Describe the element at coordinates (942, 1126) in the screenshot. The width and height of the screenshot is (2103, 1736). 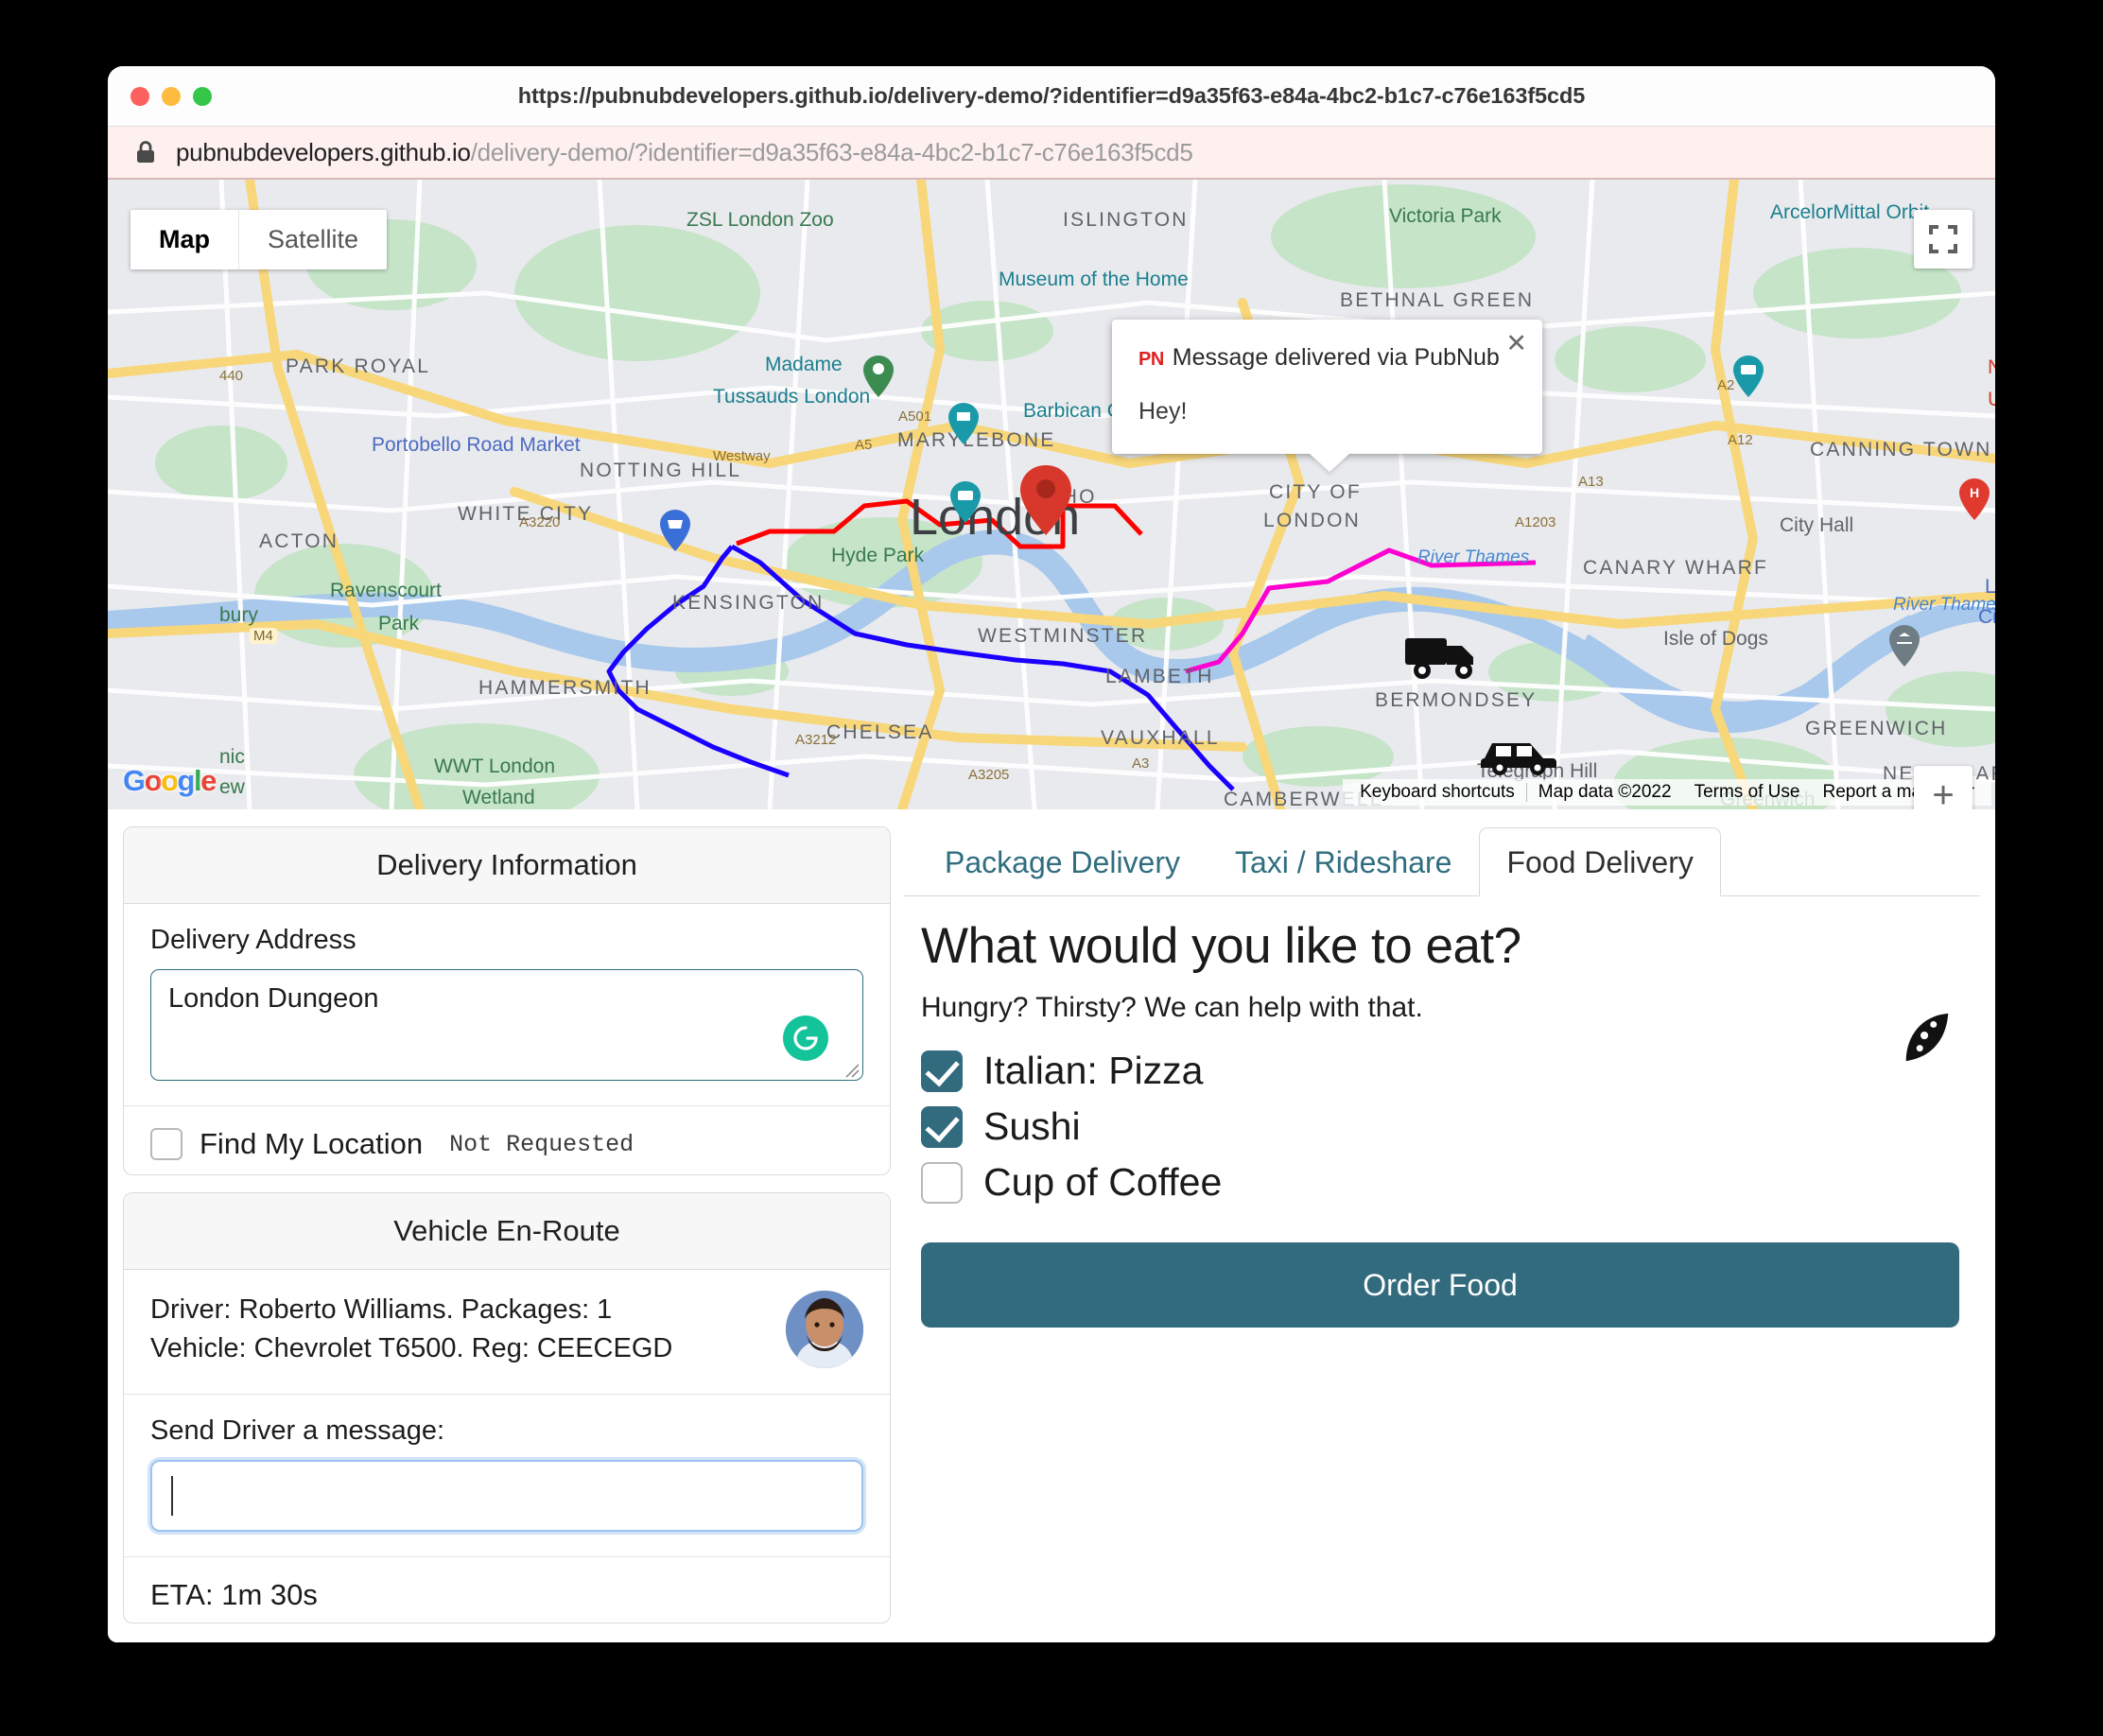
I see `food-checkbox-sushi` at that location.